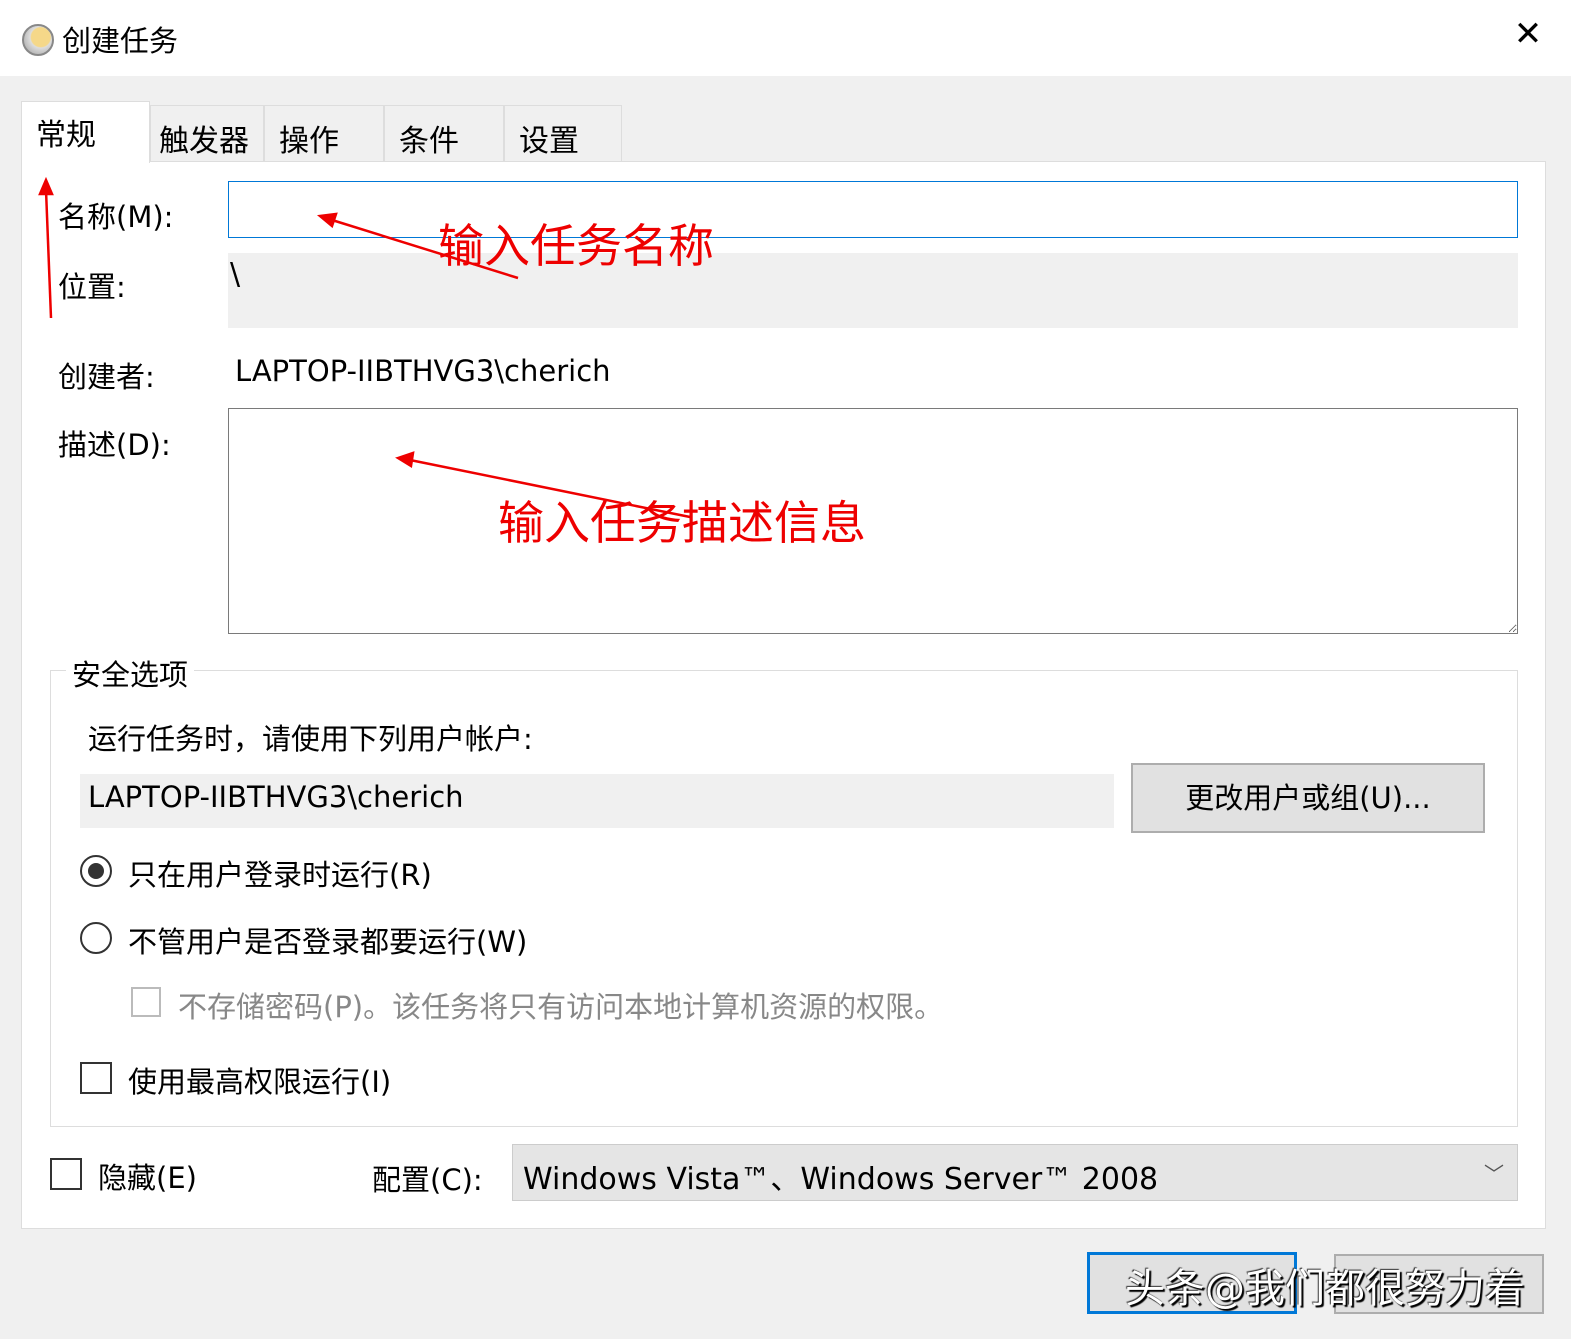  I want to click on tab-general: 常规, so click(85, 132).